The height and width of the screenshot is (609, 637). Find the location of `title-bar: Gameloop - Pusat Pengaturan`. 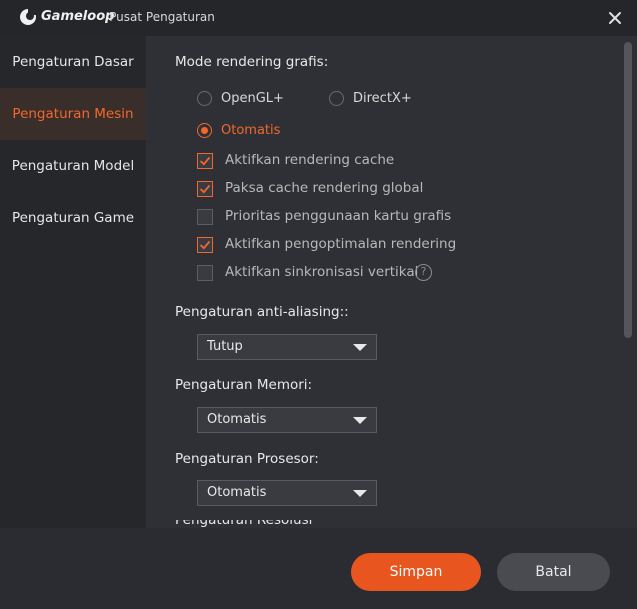

title-bar: Gameloop - Pusat Pengaturan is located at coordinates (318, 18).